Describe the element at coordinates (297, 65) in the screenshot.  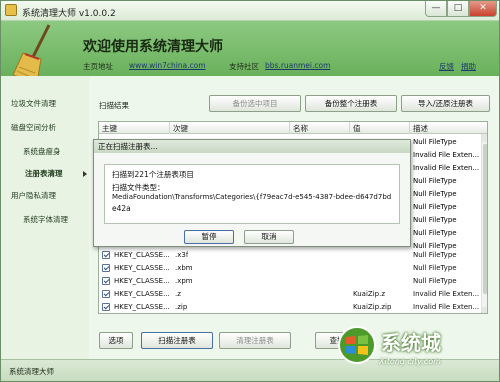
I see `support-link: bbs.ruanmei.com` at that location.